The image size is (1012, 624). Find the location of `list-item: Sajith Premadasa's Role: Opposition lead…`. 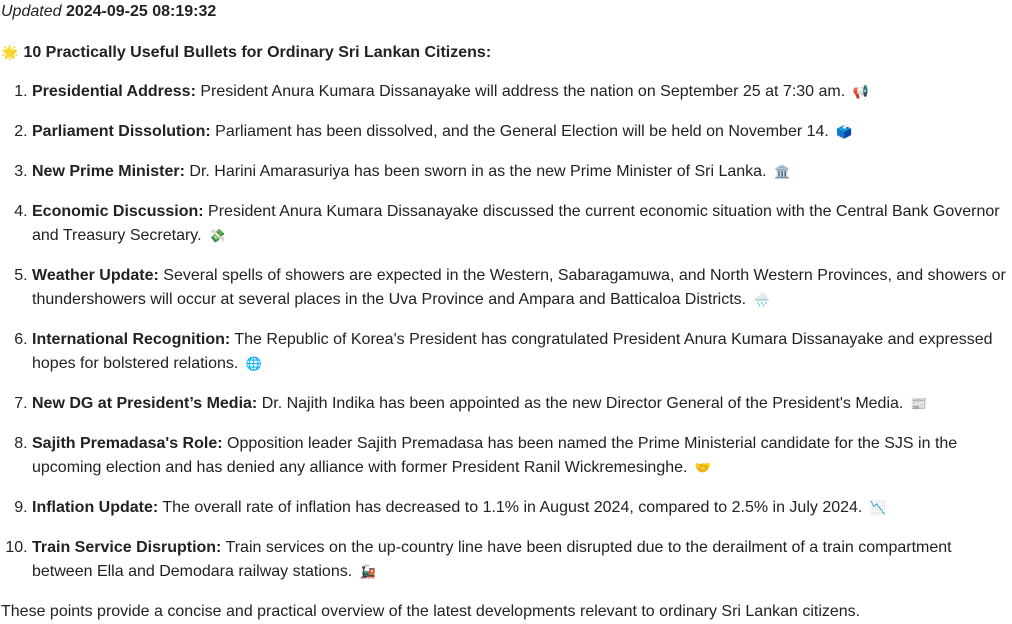

list-item: Sajith Premadasa's Role: Opposition lead… is located at coordinates (521, 456).